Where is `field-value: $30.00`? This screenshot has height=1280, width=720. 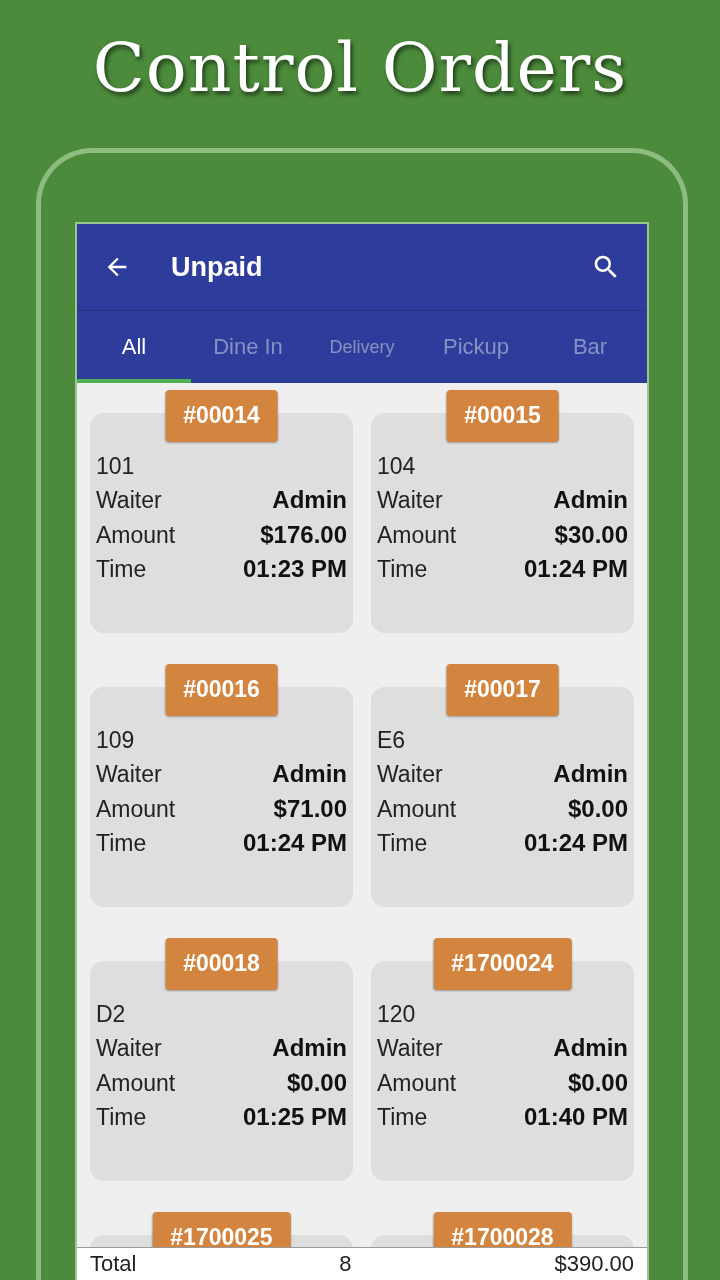
field-value: $30.00 is located at coordinates (591, 534).